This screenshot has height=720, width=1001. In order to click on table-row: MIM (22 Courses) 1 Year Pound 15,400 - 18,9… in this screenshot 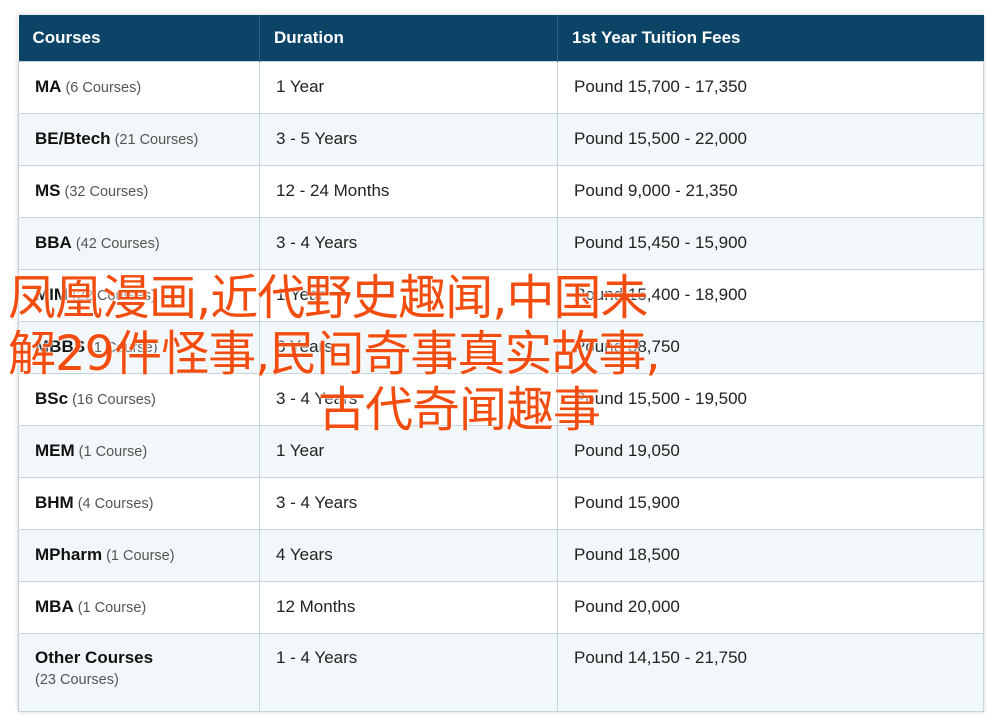, I will do `click(501, 295)`.